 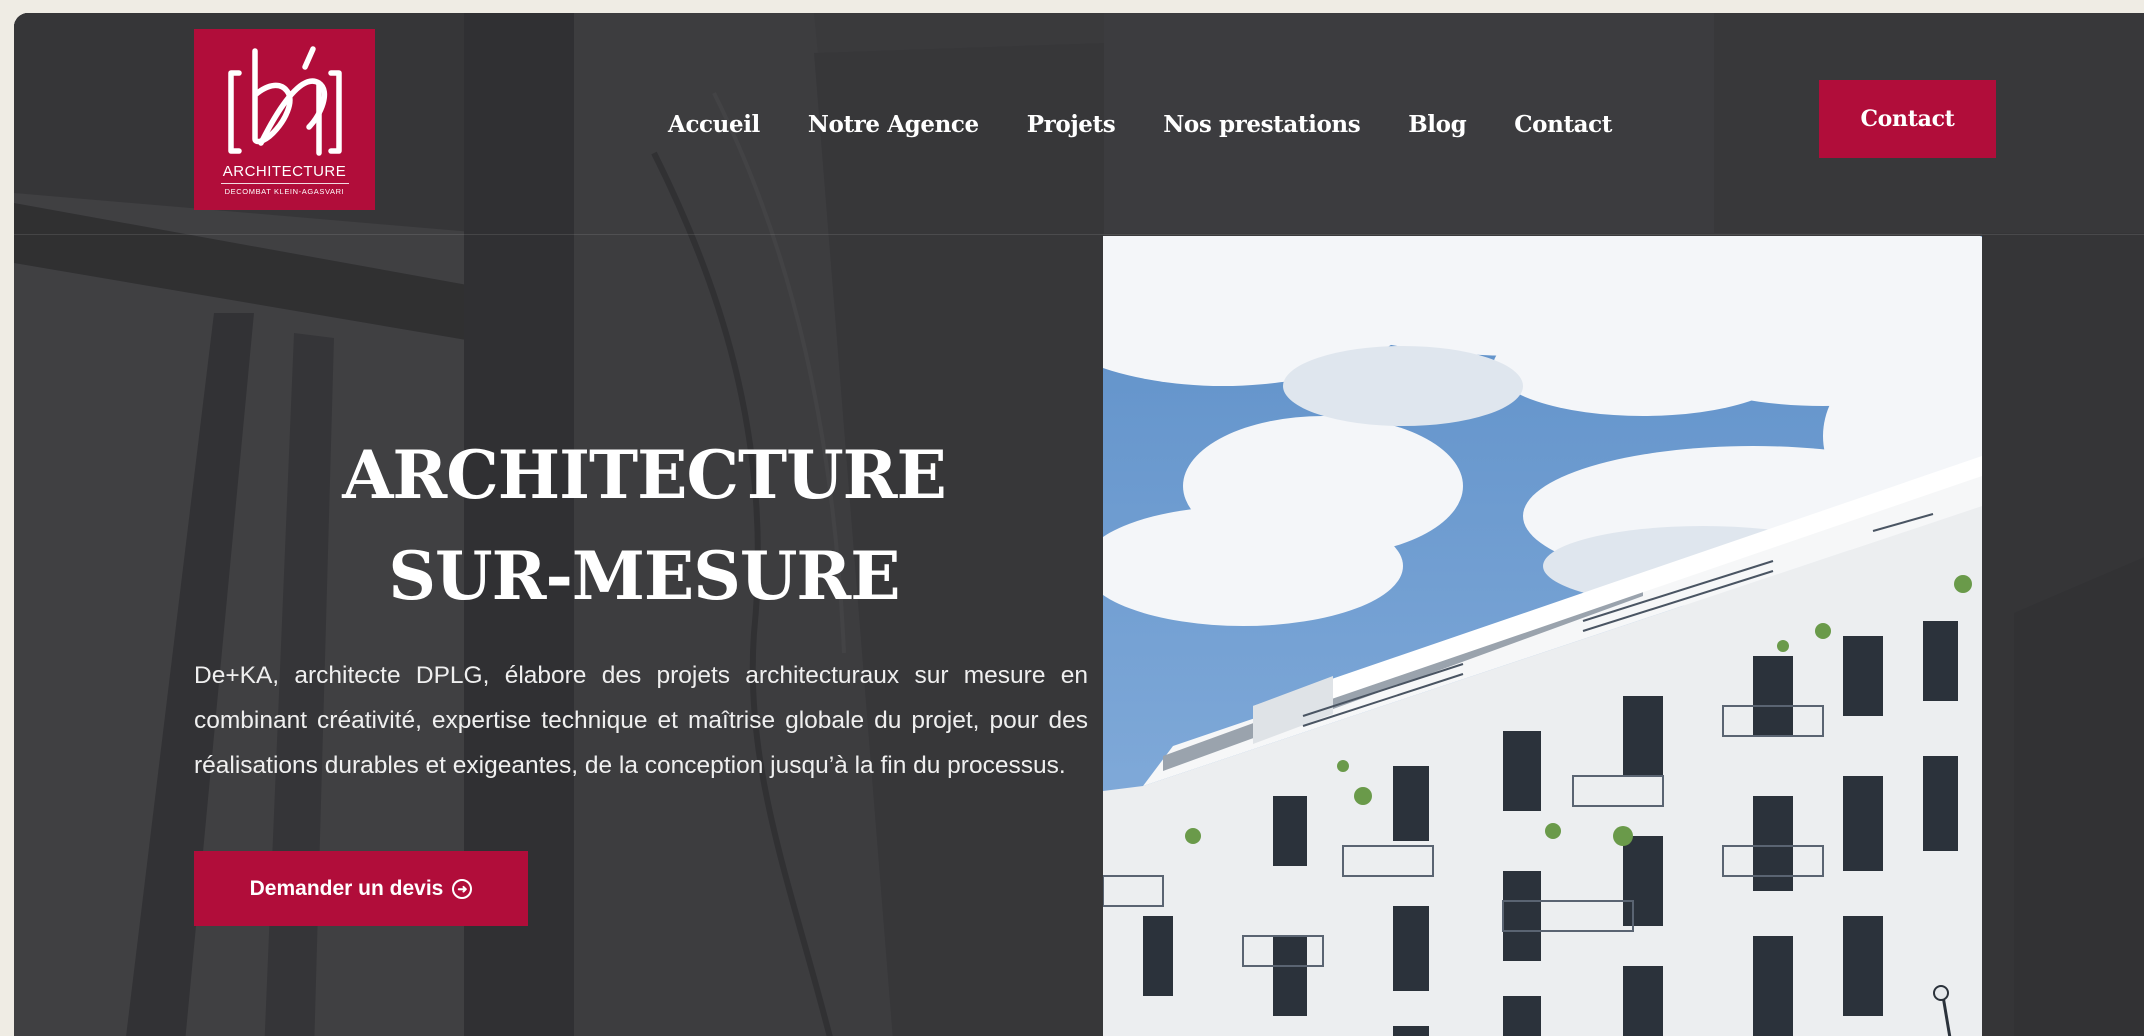 I want to click on nav-item-blog: Blog, so click(x=1437, y=124).